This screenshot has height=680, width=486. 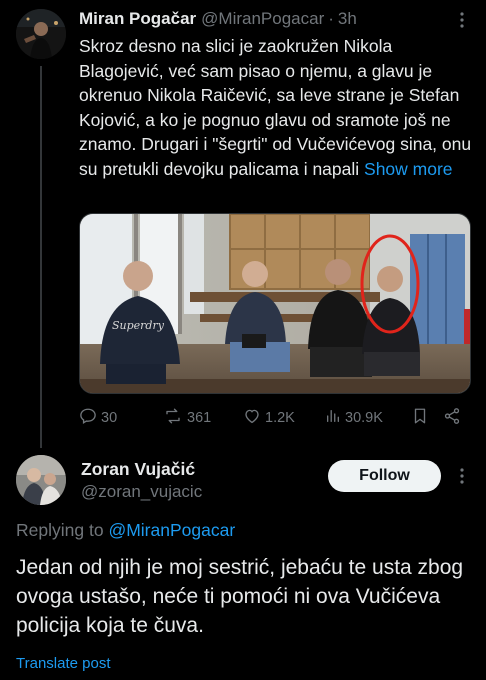 I want to click on avatar-zoran, so click(x=41, y=480).